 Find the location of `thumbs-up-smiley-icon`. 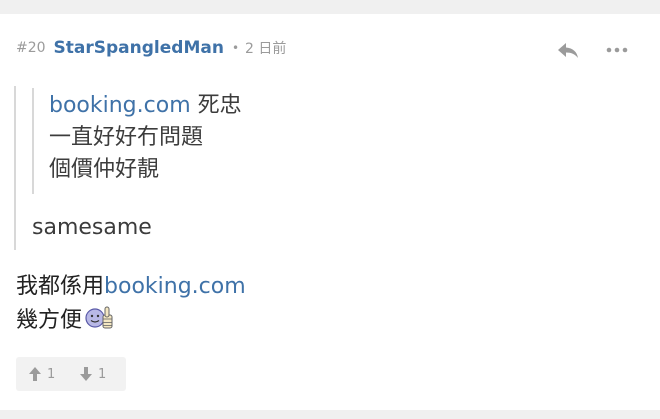

thumbs-up-smiley-icon is located at coordinates (99, 317).